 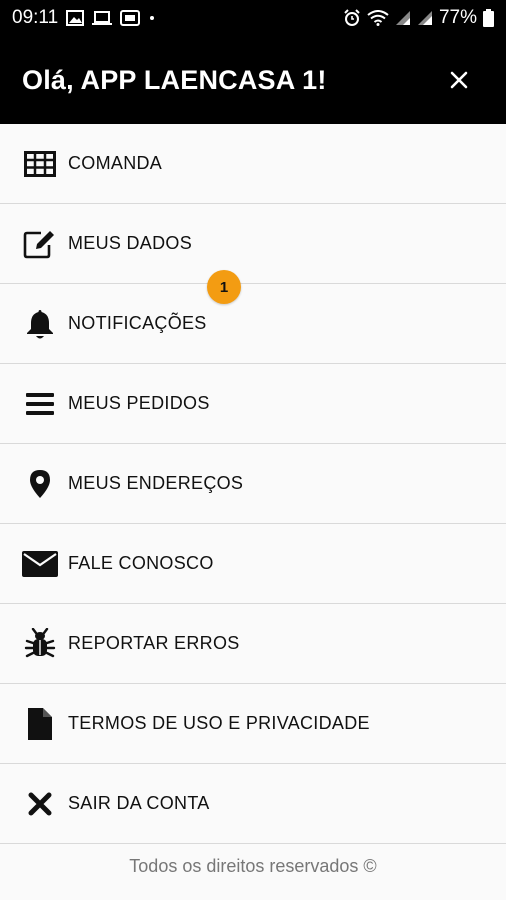 What do you see at coordinates (152, 18) in the screenshot?
I see `dot-icon` at bounding box center [152, 18].